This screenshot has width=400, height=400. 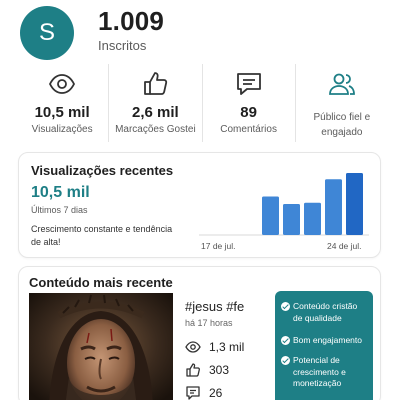 I want to click on chart-tick-label-start: 17 de jul., so click(x=218, y=246).